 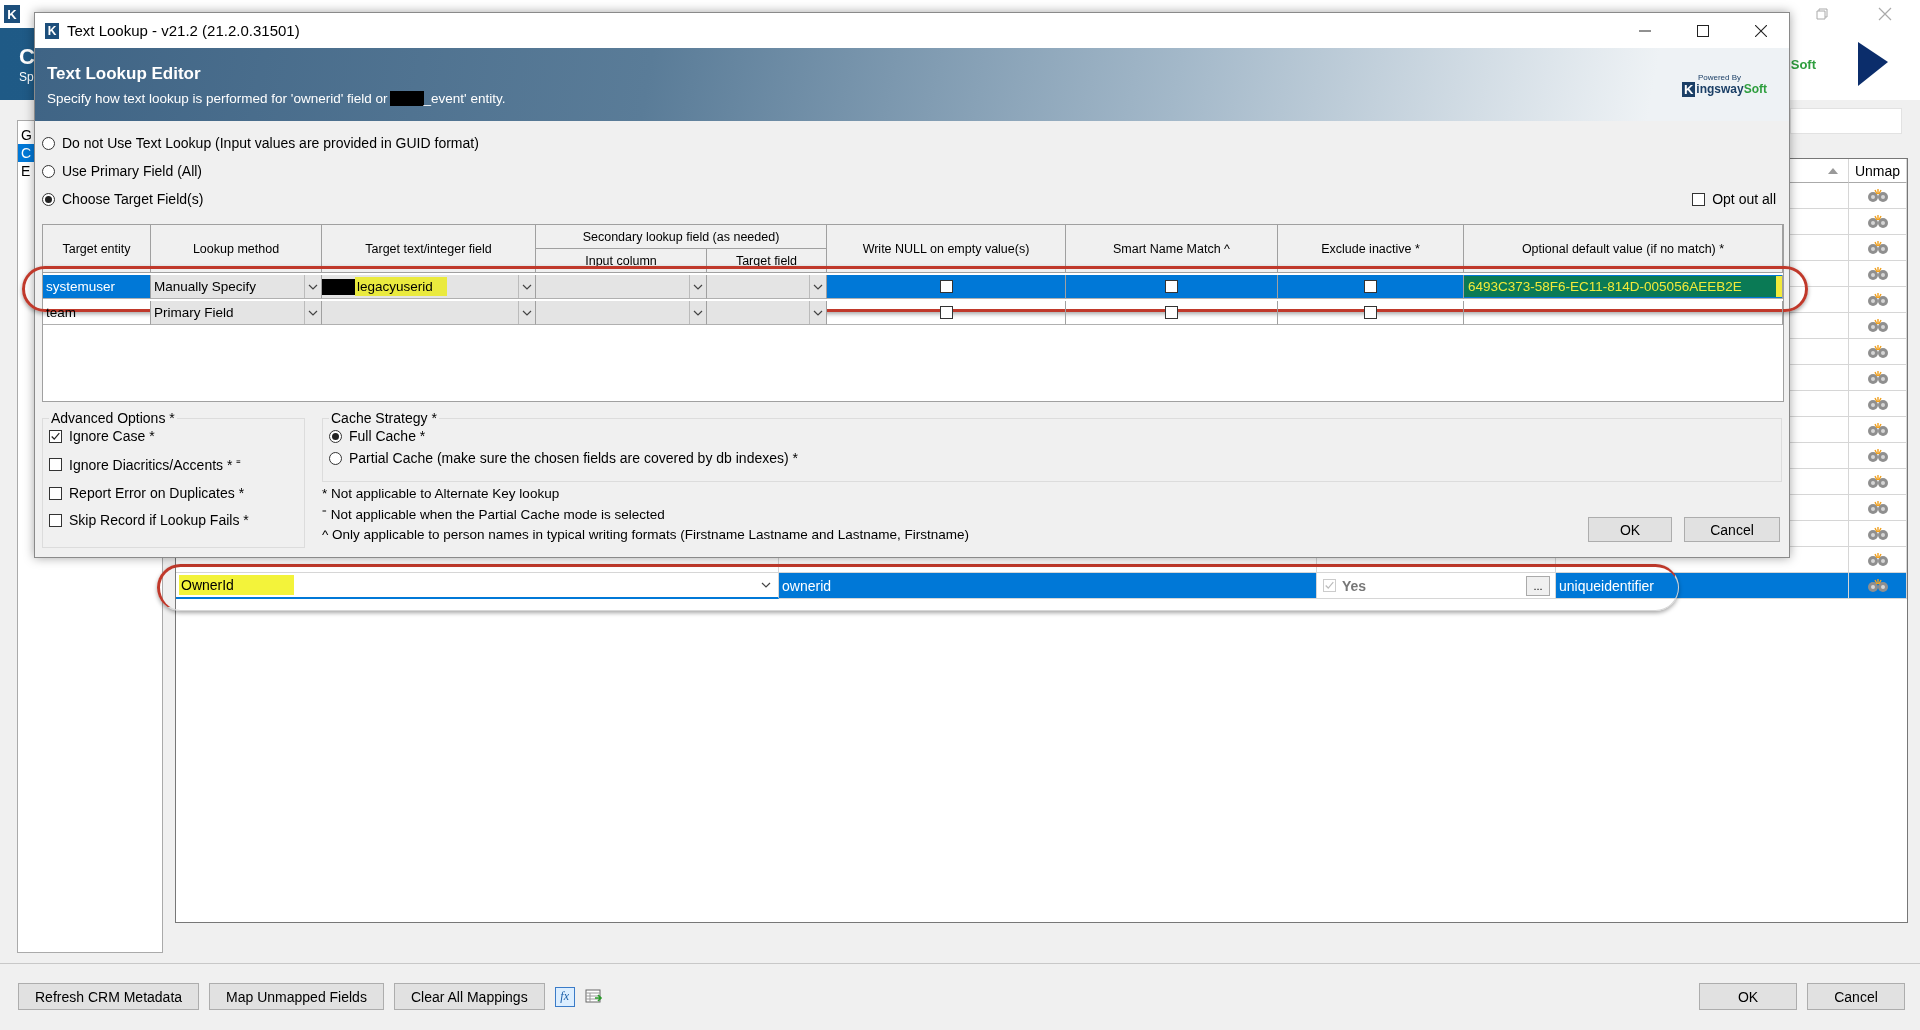 I want to click on default-value-field: 6493C373-58F6-EC11-814D-005056AEEB2E, so click(x=1623, y=286).